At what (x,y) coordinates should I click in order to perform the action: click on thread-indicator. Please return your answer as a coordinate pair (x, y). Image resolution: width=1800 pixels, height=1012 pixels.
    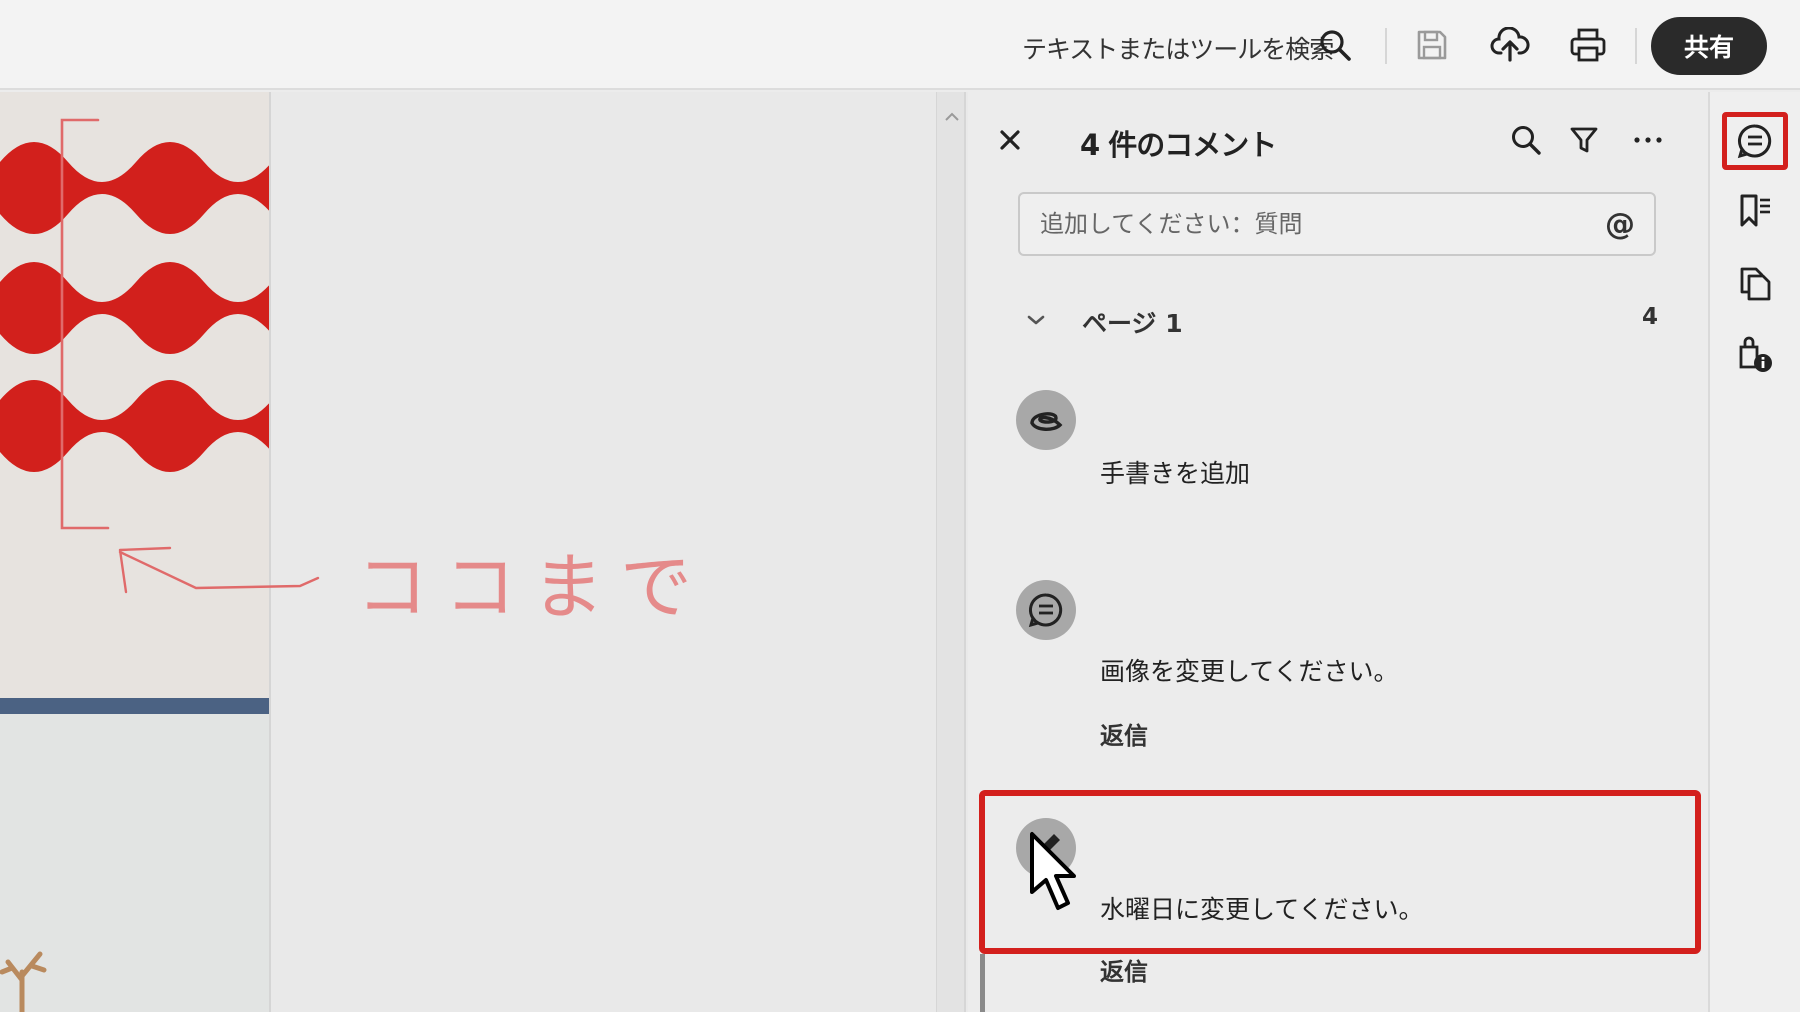
    Looking at the image, I should click on (982, 983).